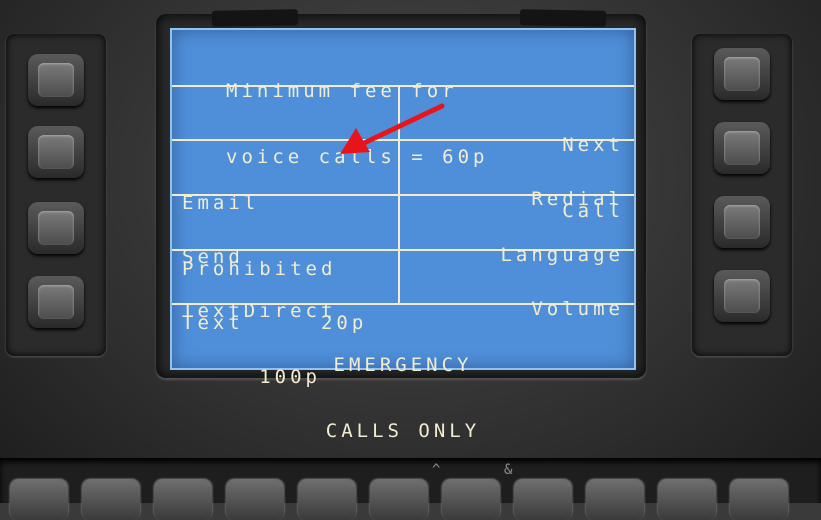 This screenshot has height=520, width=821. I want to click on keypad-symbol-caret: ^, so click(436, 470).